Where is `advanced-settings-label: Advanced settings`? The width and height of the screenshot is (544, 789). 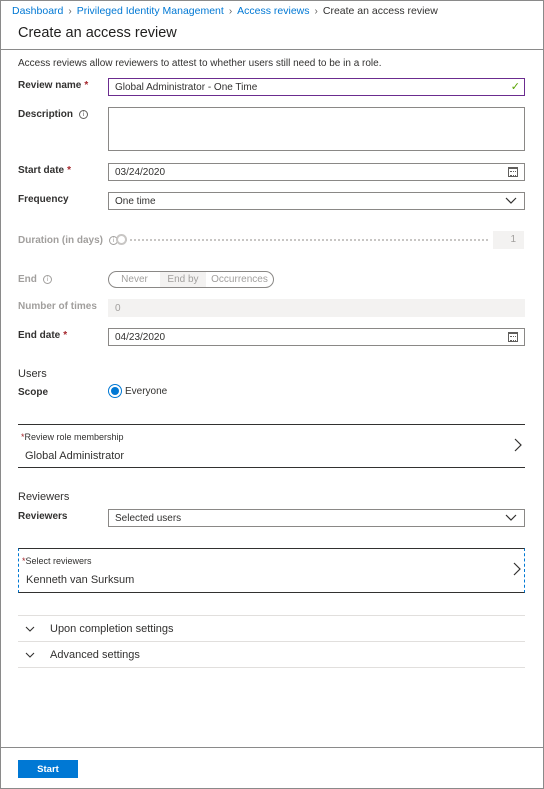 advanced-settings-label: Advanced settings is located at coordinates (95, 654).